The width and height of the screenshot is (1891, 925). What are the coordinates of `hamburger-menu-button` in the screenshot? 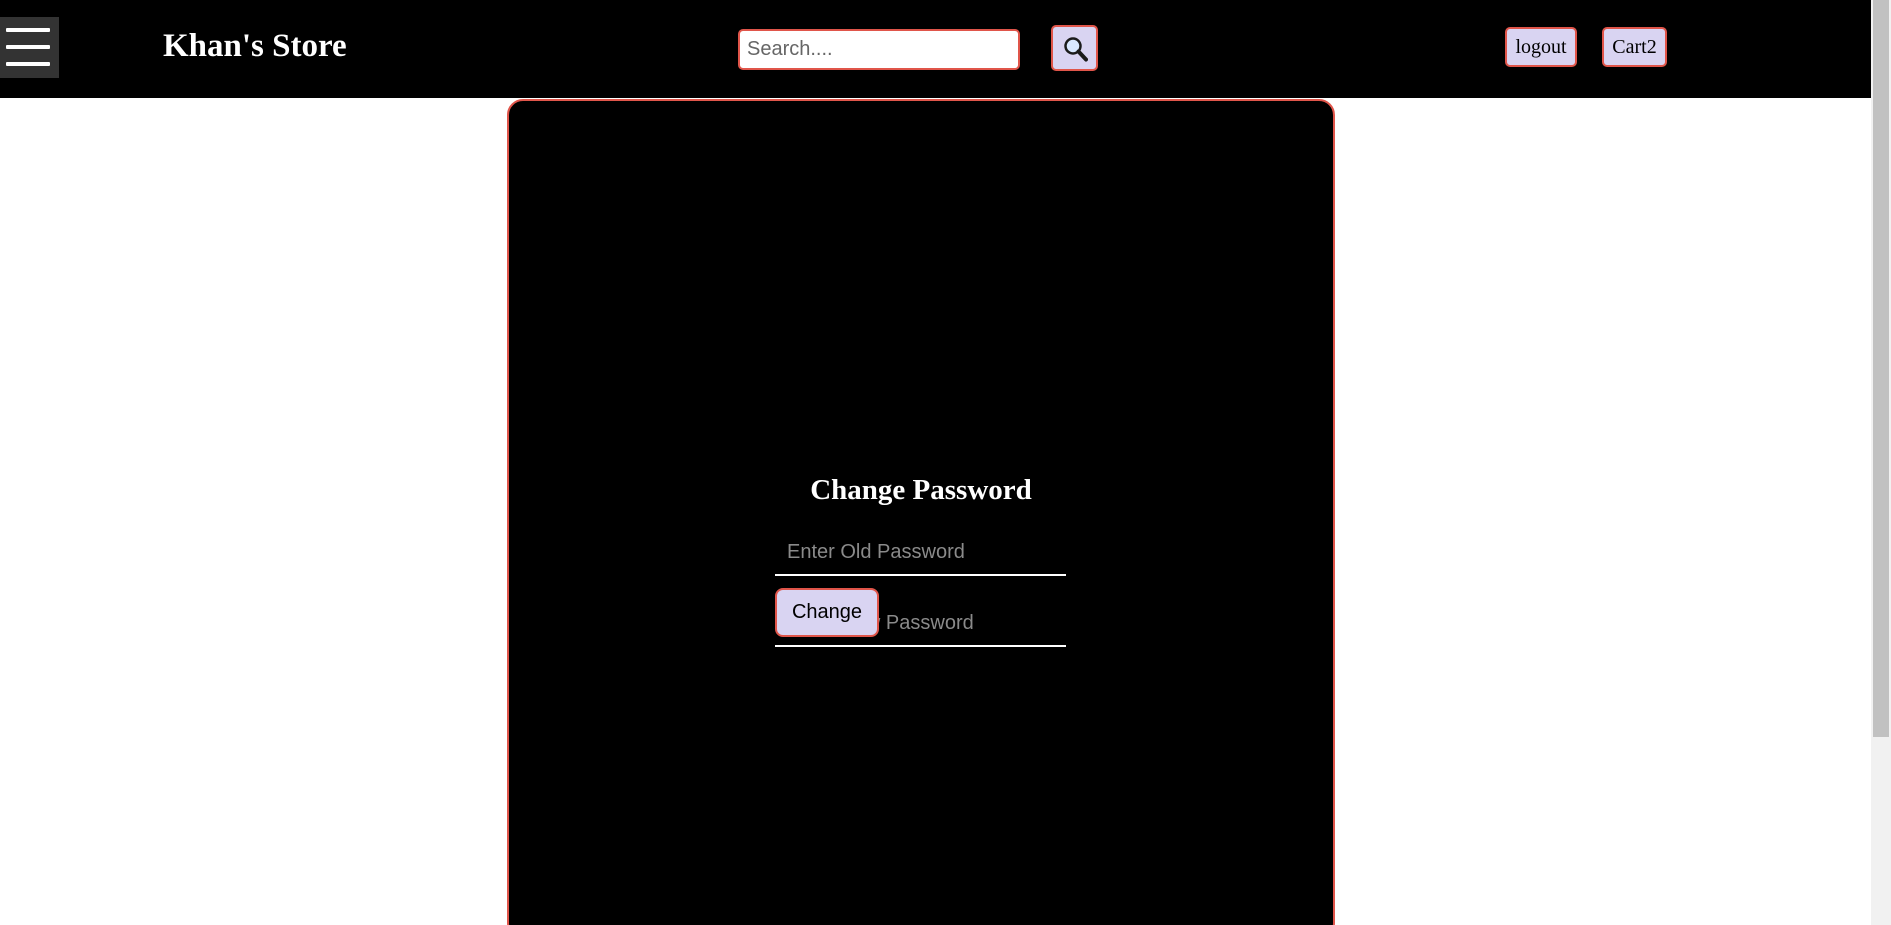 It's located at (29, 47).